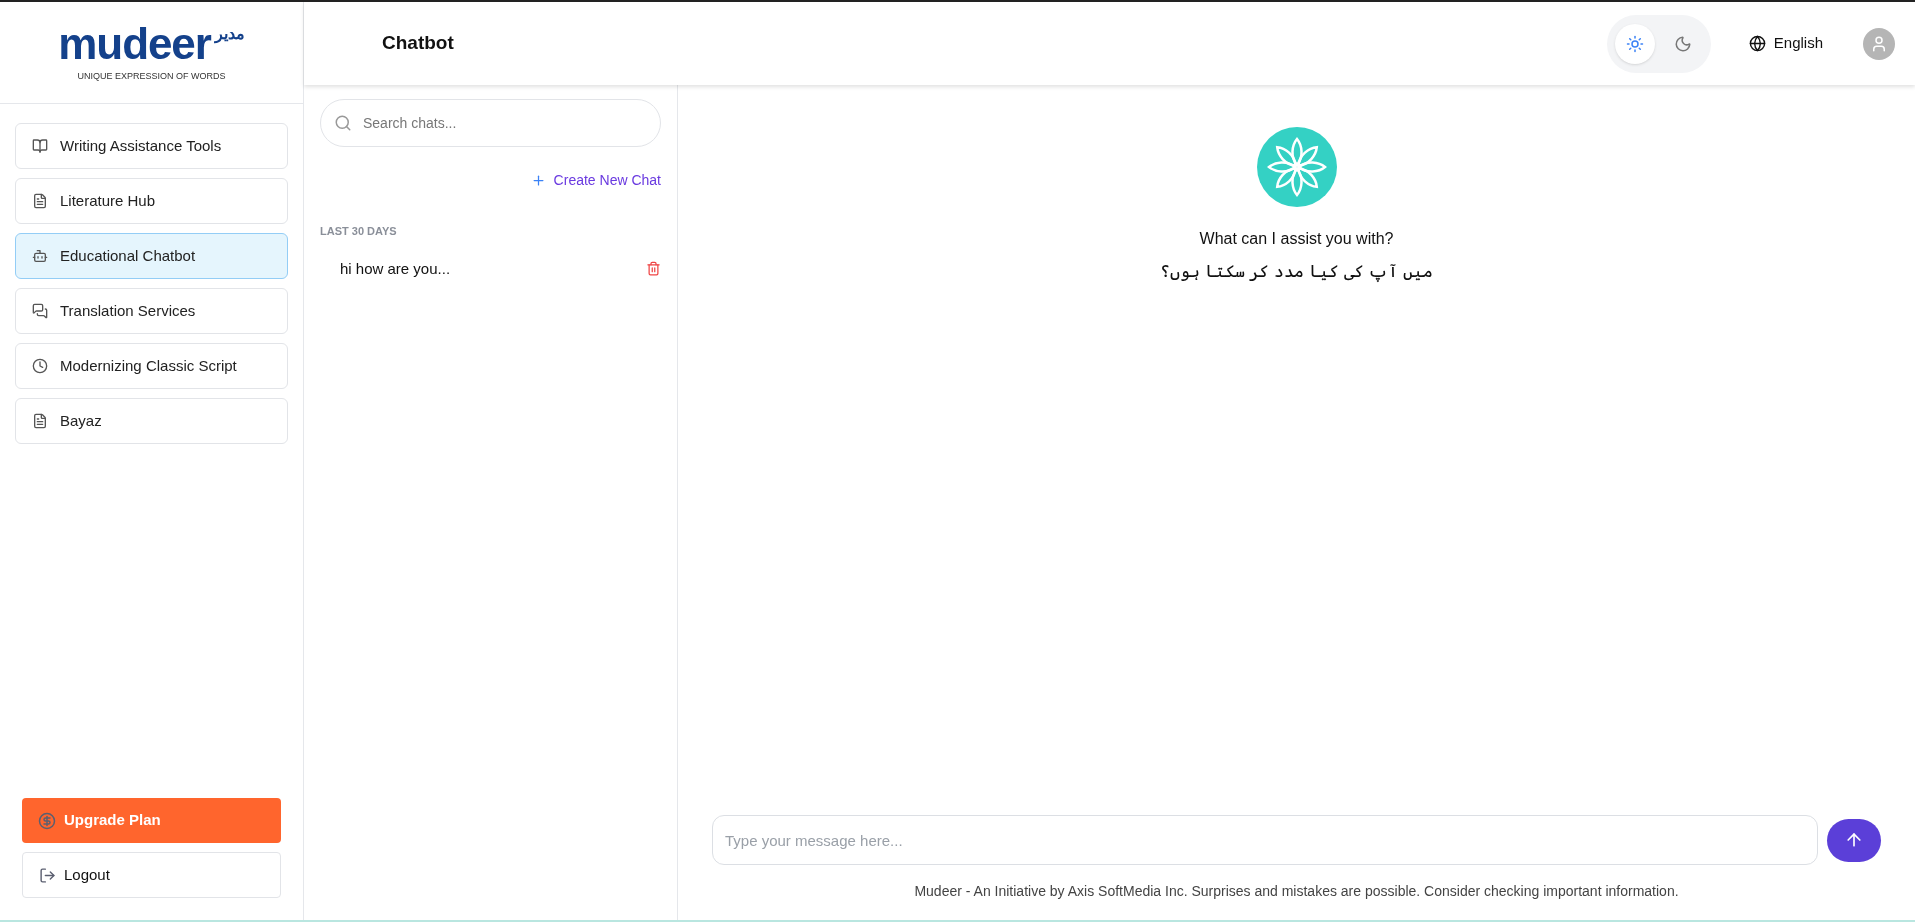  Describe the element at coordinates (47, 820) in the screenshot. I see `dollar-icon` at that location.